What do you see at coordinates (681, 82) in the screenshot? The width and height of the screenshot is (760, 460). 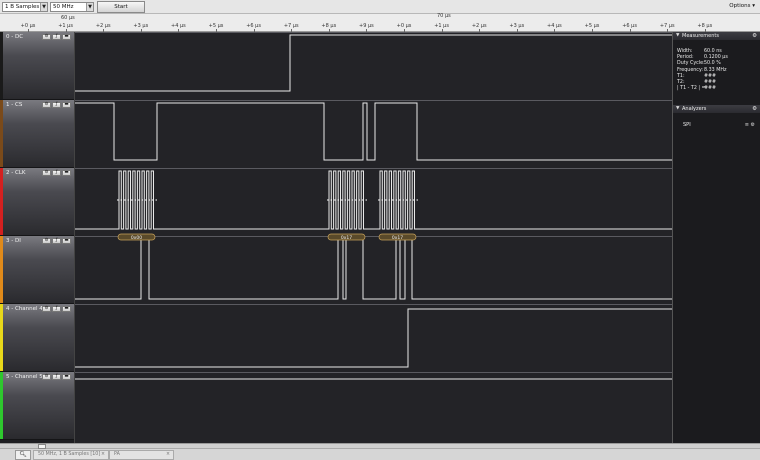 I see `measurement-label: T2:` at bounding box center [681, 82].